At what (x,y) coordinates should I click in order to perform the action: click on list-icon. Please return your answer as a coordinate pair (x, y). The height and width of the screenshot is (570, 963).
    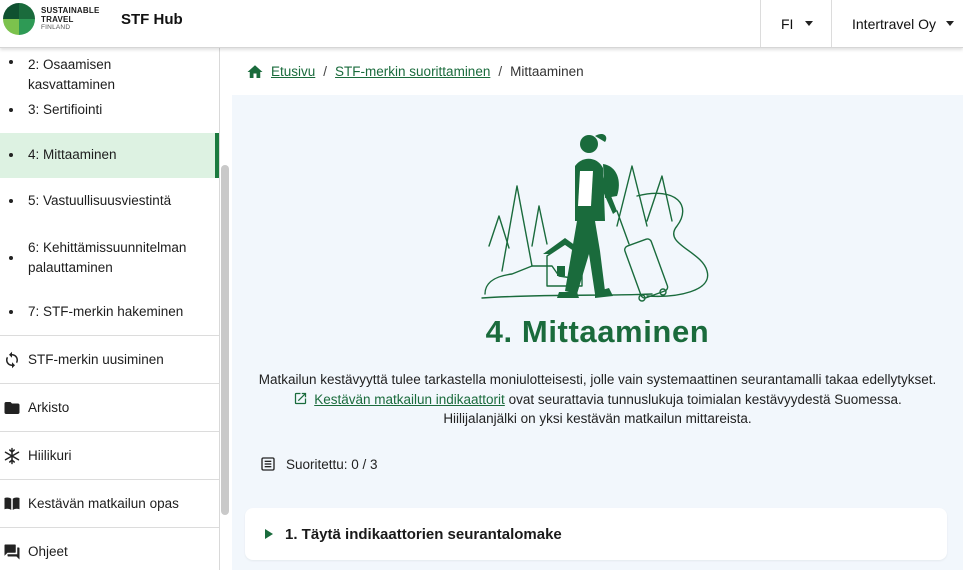
    Looking at the image, I should click on (268, 464).